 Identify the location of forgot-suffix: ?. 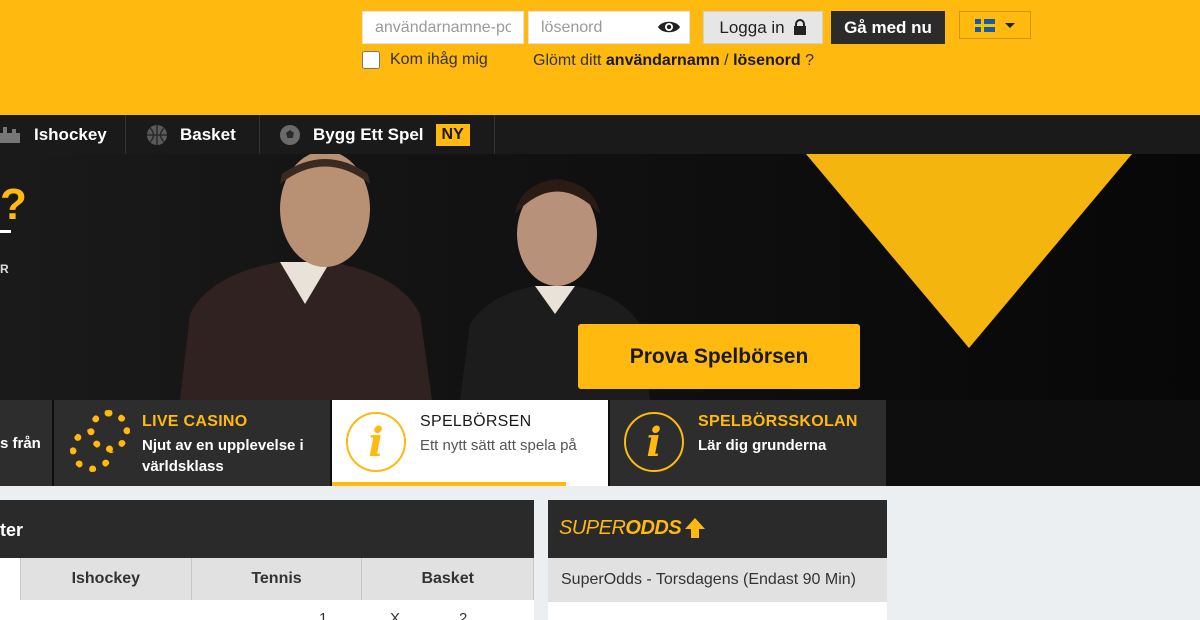
(807, 60).